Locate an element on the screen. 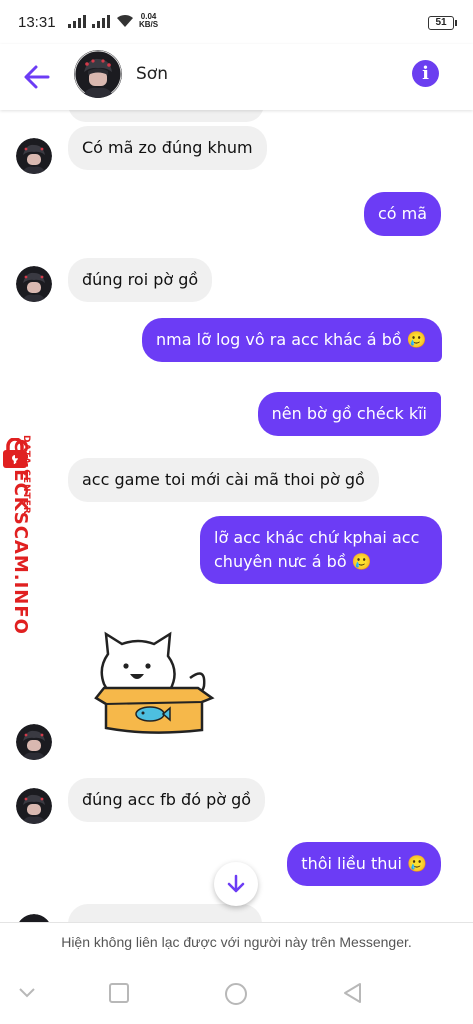 This screenshot has width=473, height=1024. info-icon: i is located at coordinates (425, 73).